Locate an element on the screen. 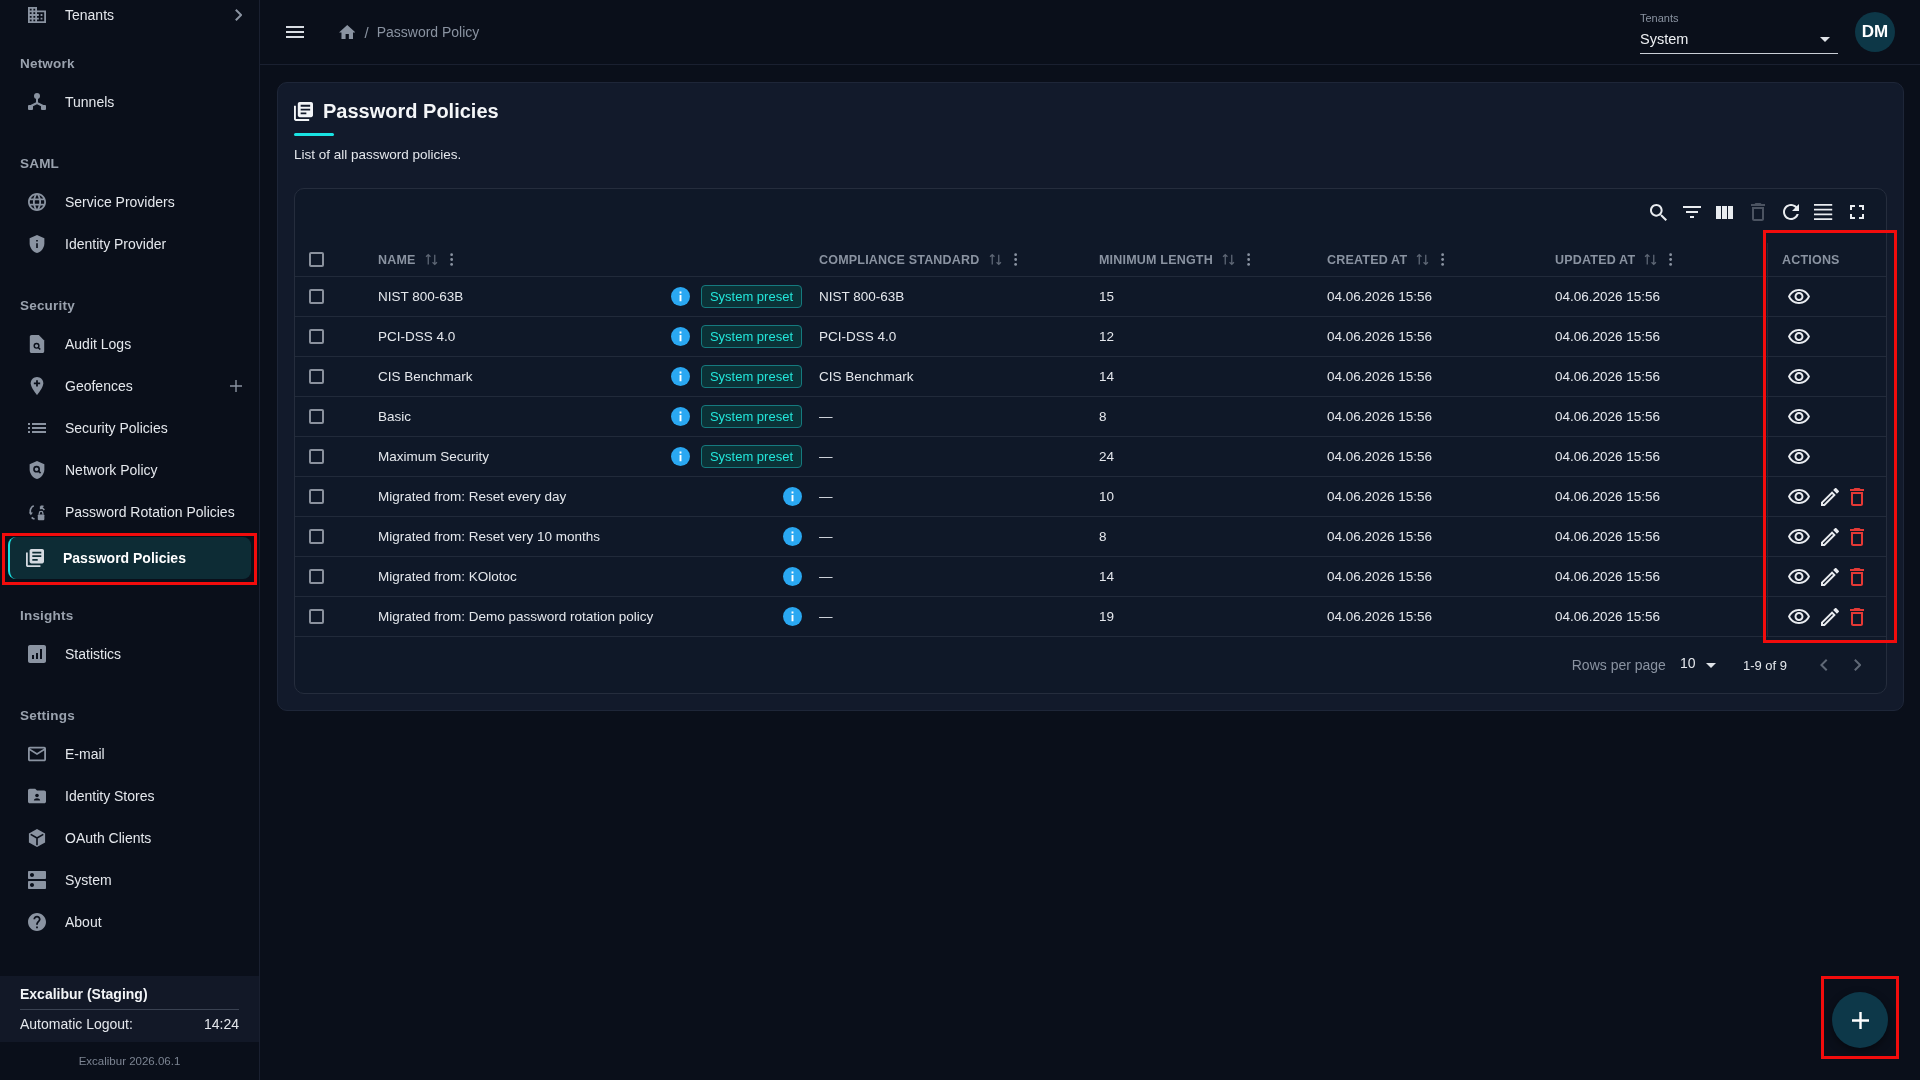 Image resolution: width=1920 pixels, height=1080 pixels. table-row: CIS Benchmark System preset CIS Benchmark 14 04.06.2026 15:56 04.06.2026 15:56 is located at coordinates (1090, 377).